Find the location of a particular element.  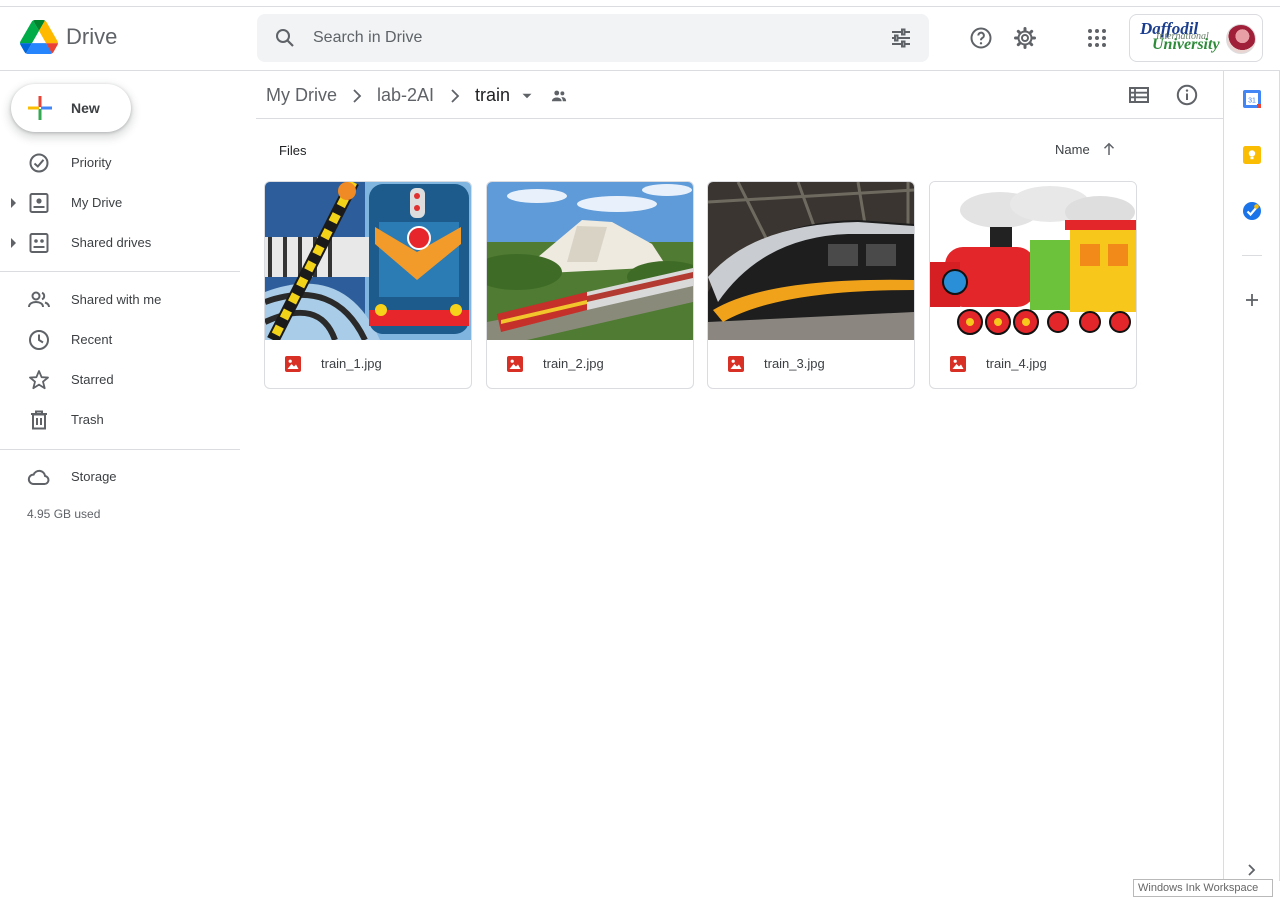

breadcrumb: My Drive lab-2AI train is located at coordinates (739, 95).